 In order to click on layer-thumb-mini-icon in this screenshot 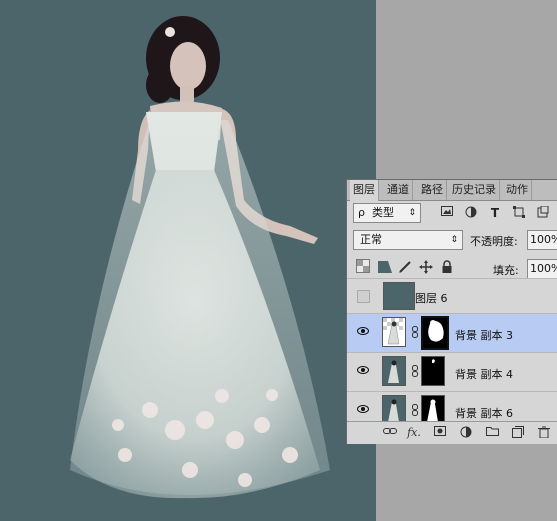, I will do `click(385, 266)`.